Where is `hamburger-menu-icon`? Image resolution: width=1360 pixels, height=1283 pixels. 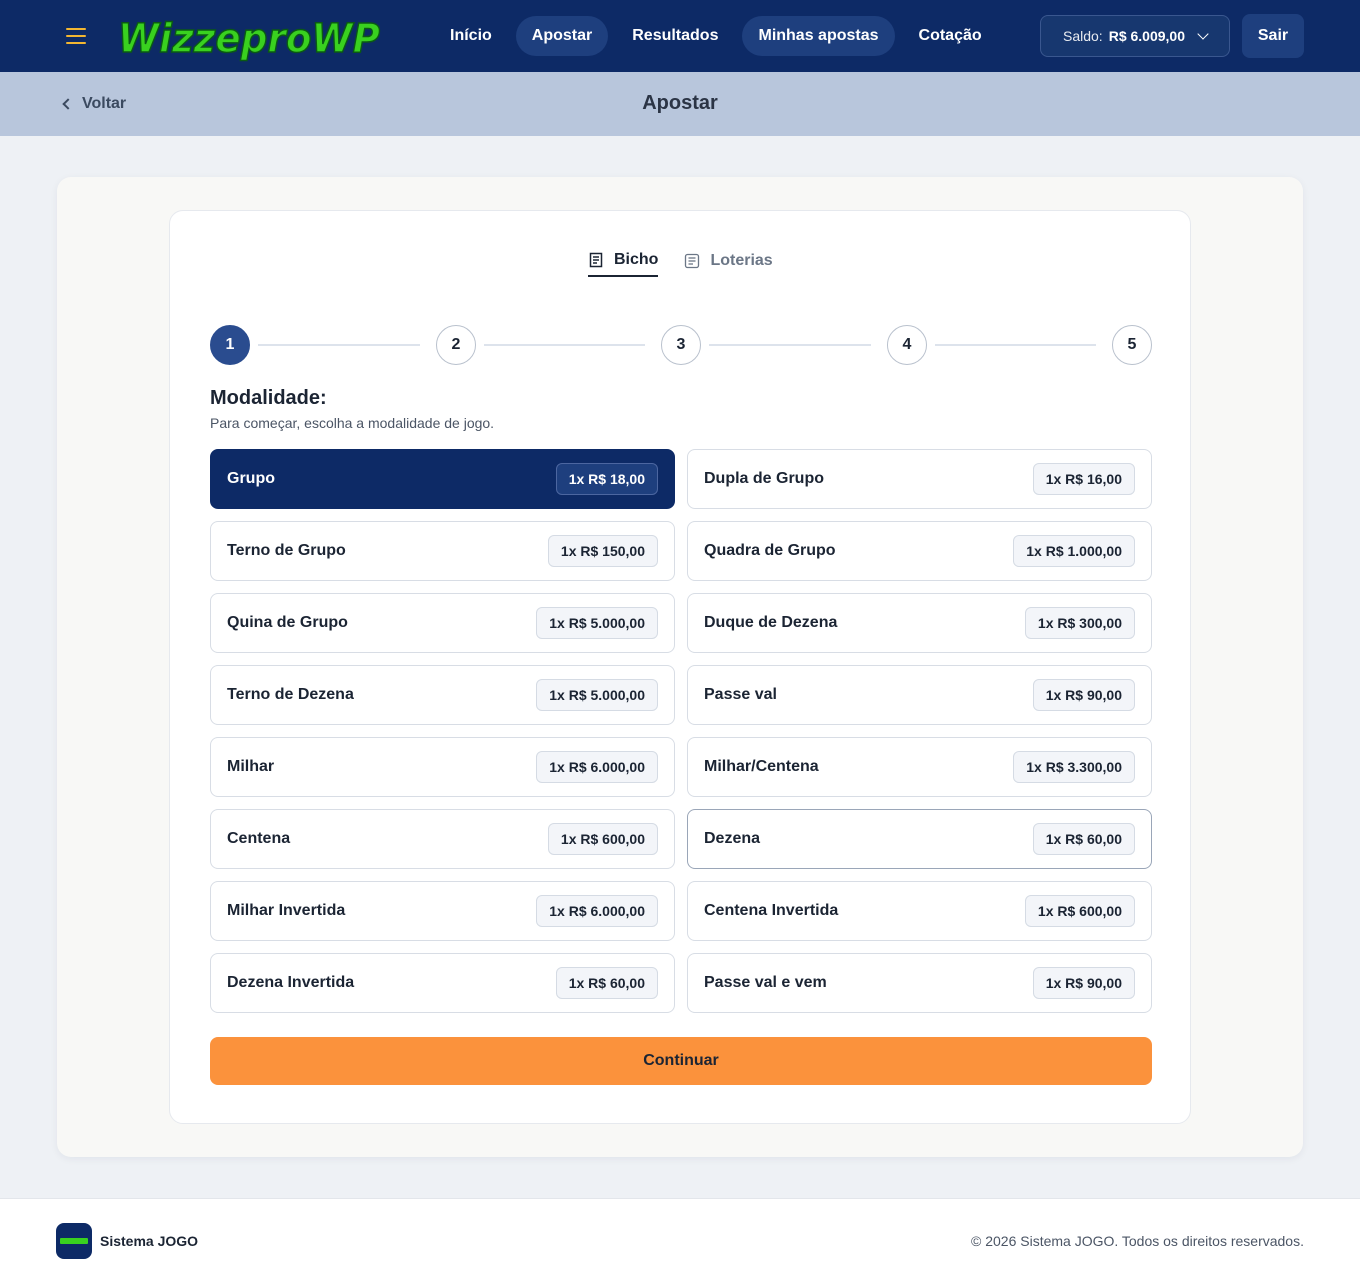
hamburger-menu-icon is located at coordinates (76, 36).